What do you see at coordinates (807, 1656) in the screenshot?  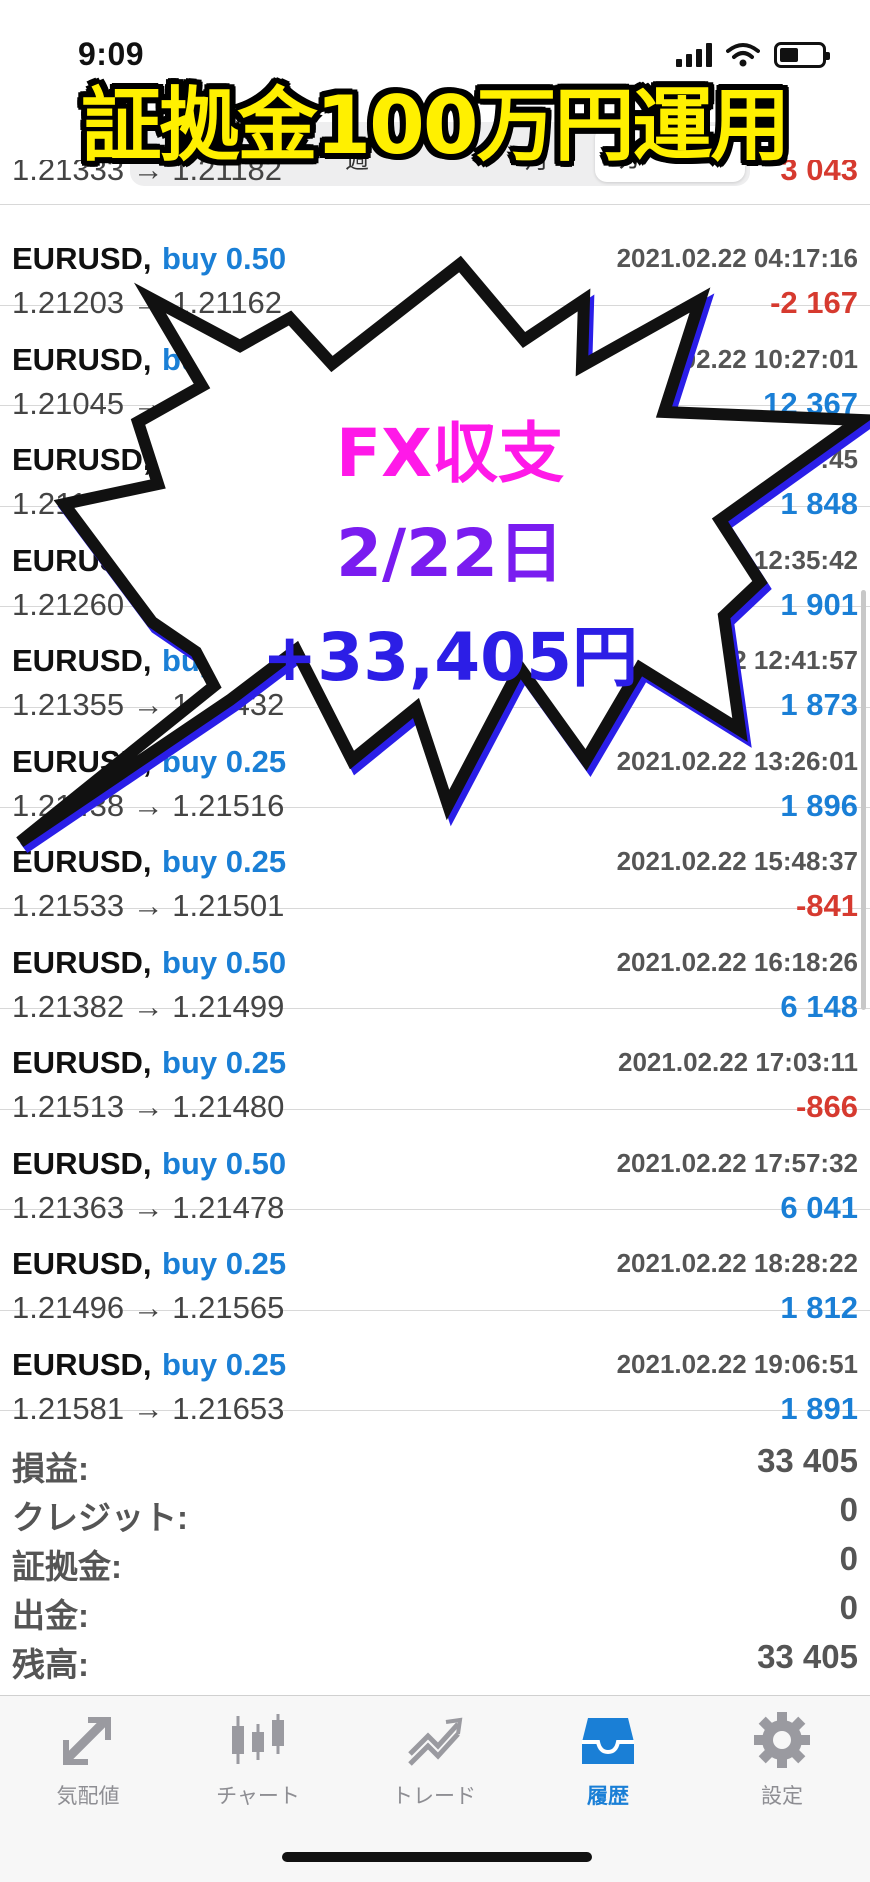 I see `summary-balance-value: 33 405` at bounding box center [807, 1656].